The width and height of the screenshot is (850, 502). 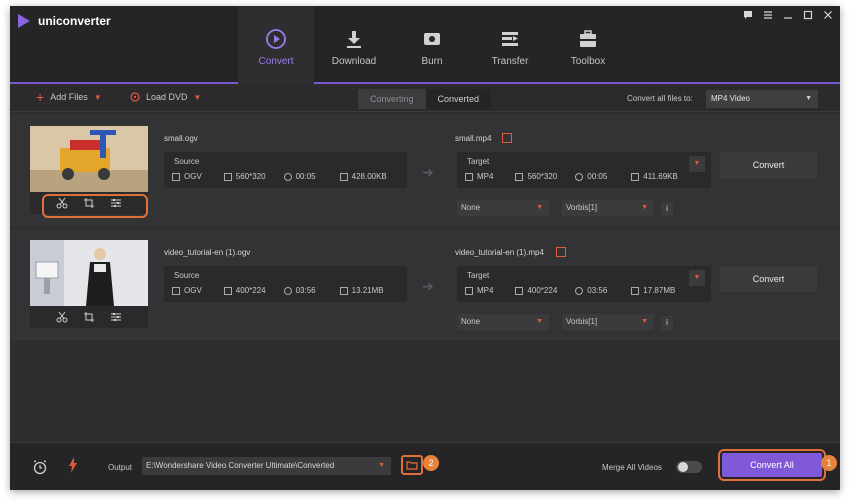 What do you see at coordinates (660, 176) in the screenshot?
I see `target-size: 411.69KB` at bounding box center [660, 176].